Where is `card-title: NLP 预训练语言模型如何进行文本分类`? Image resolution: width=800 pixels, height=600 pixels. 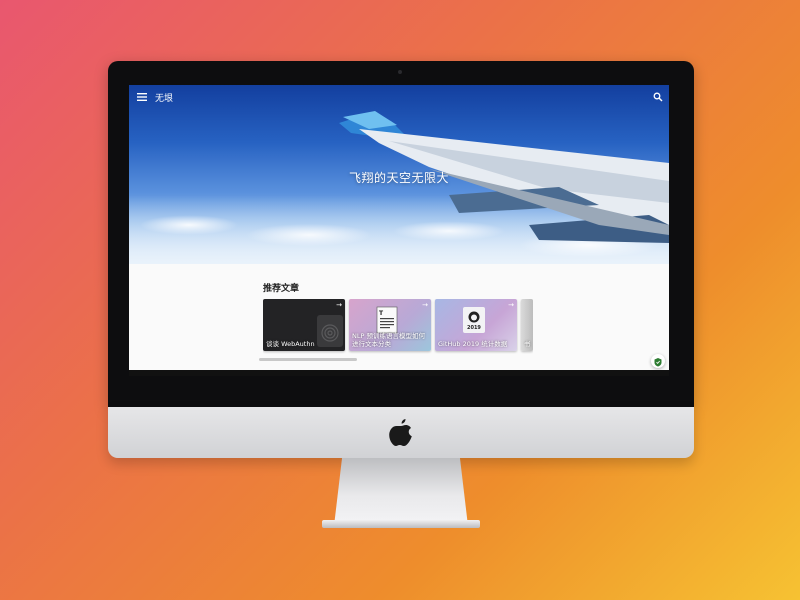
card-title: NLP 预训练语言模型如何进行文本分类 is located at coordinates (388, 340).